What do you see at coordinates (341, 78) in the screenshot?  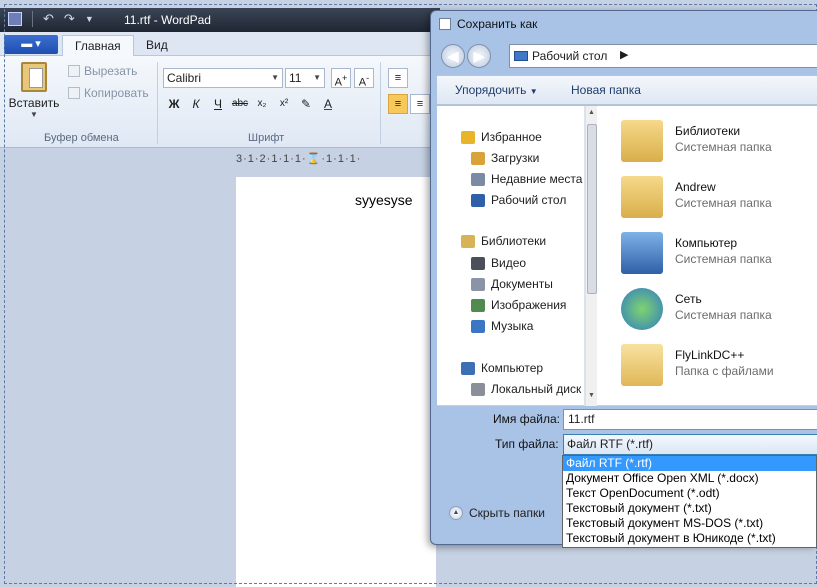 I see `grow-font-button: A+` at bounding box center [341, 78].